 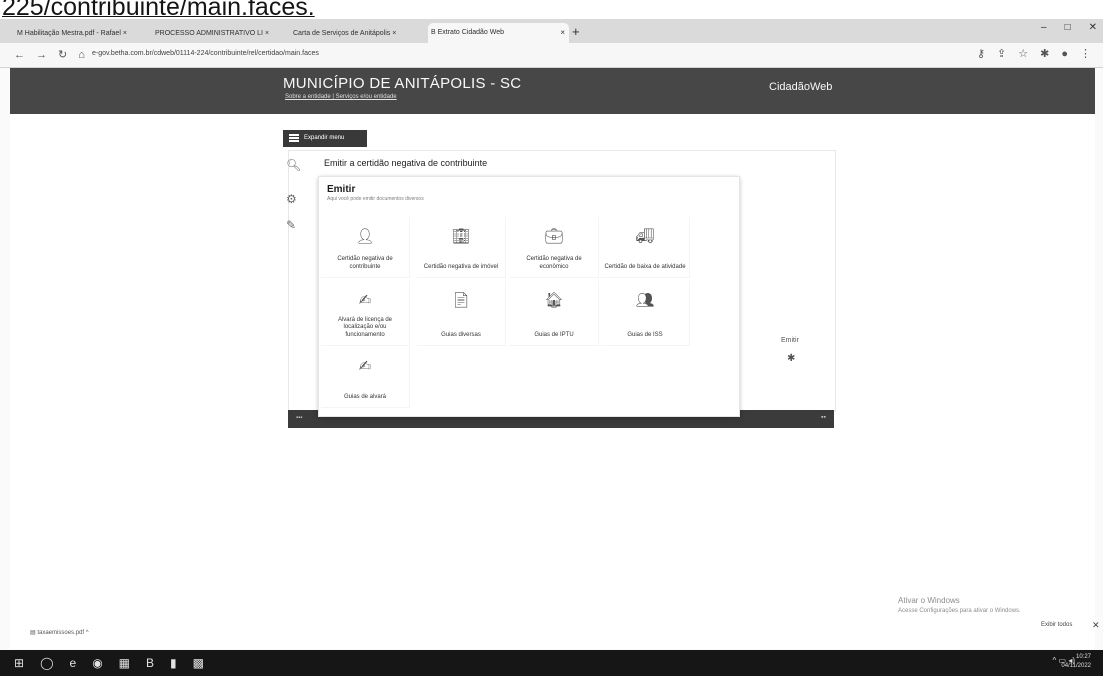 I want to click on maximize-icon: □, so click(x=1068, y=27).